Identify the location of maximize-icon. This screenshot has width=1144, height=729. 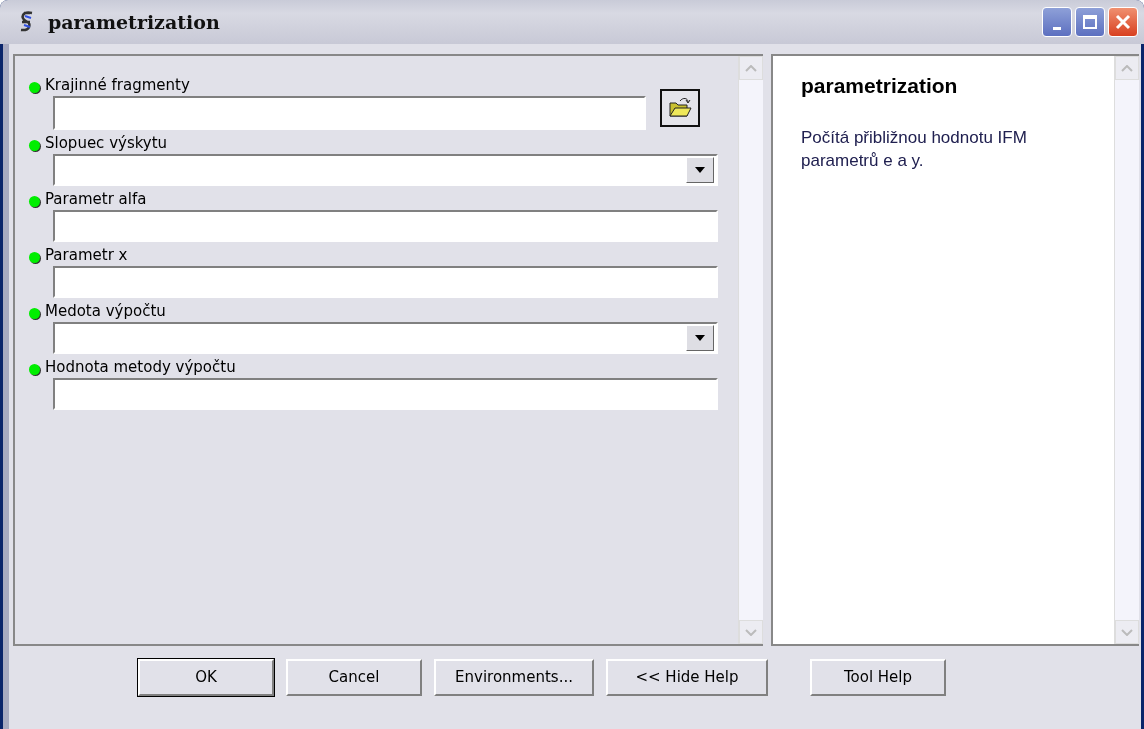
(1090, 22).